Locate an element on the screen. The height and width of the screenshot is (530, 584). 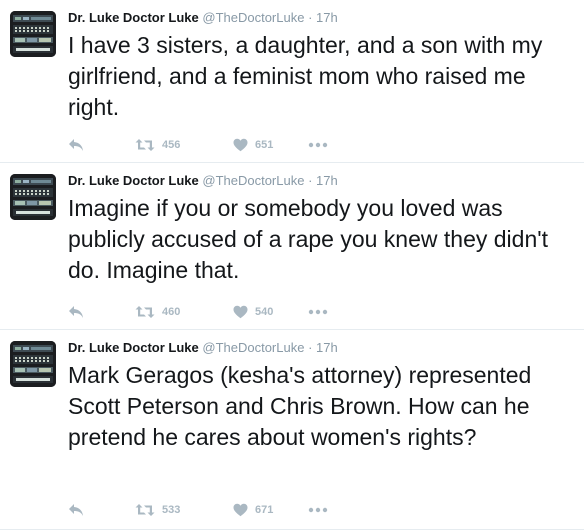
tweet-actions: 456 651 is located at coordinates (208, 145).